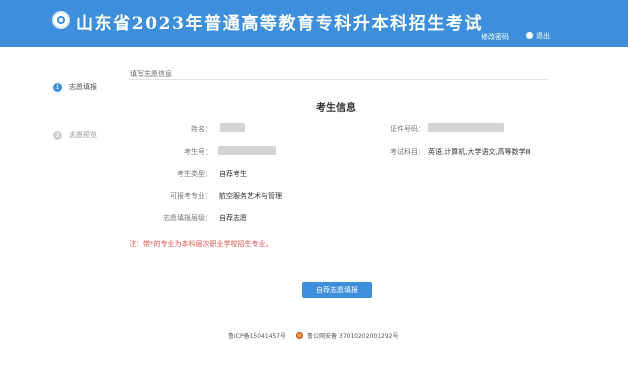  I want to click on police-record-link: 鲁公网安备 37010202001292号, so click(352, 335).